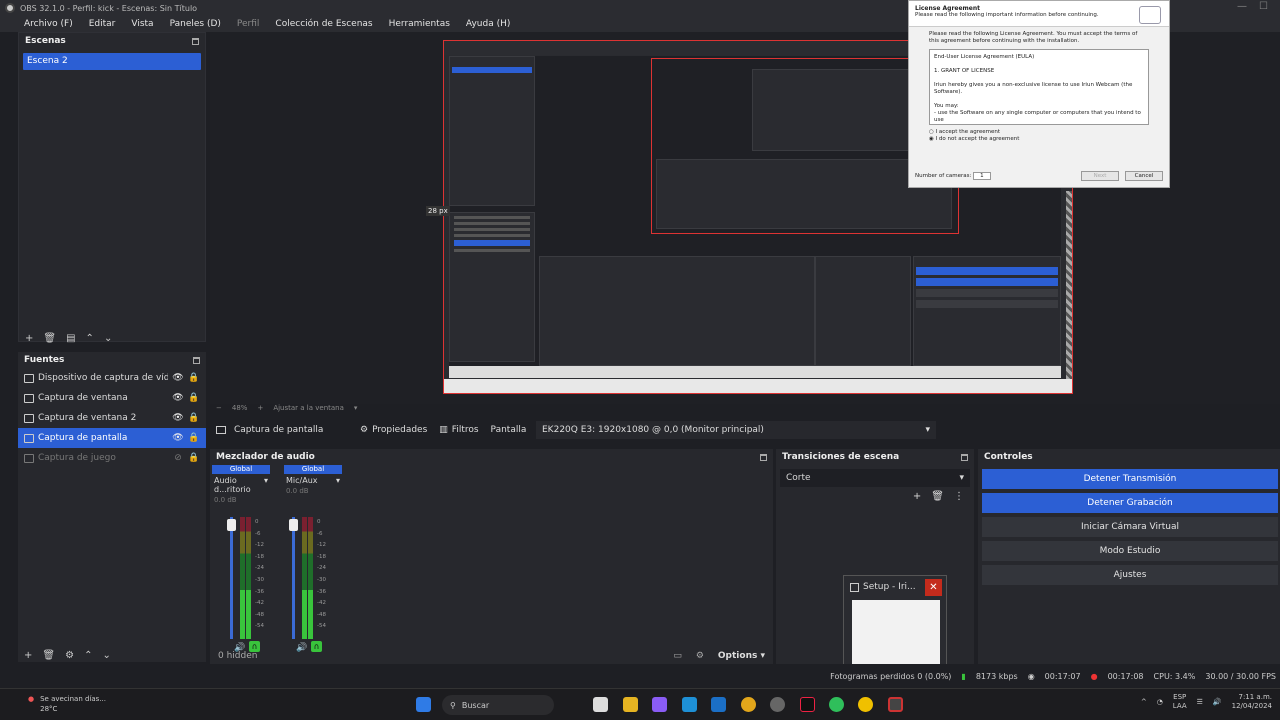 Image resolution: width=1280 pixels, height=720 pixels. What do you see at coordinates (1130, 551) in the screenshot?
I see `studio-mode-button: Modo Estudio` at bounding box center [1130, 551].